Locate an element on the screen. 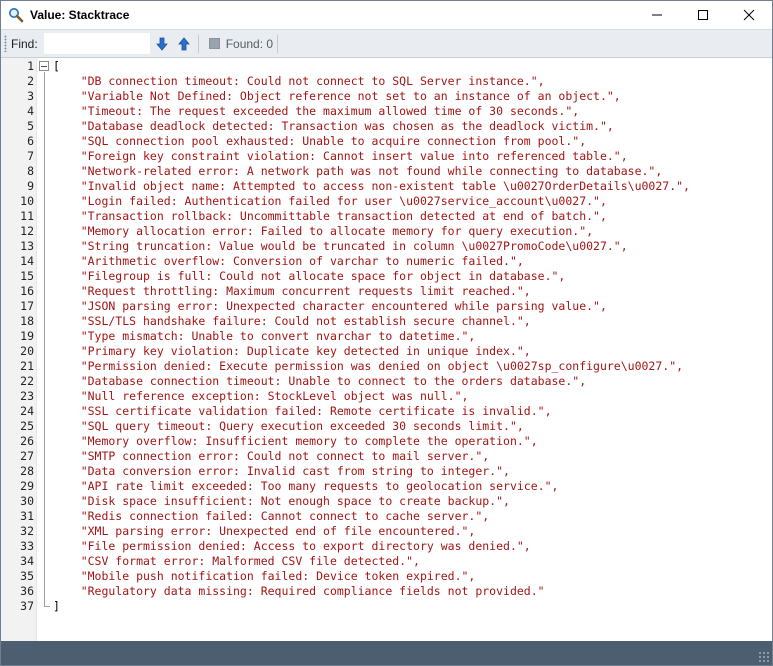 The height and width of the screenshot is (666, 773). line-number: 9 is located at coordinates (30, 186).